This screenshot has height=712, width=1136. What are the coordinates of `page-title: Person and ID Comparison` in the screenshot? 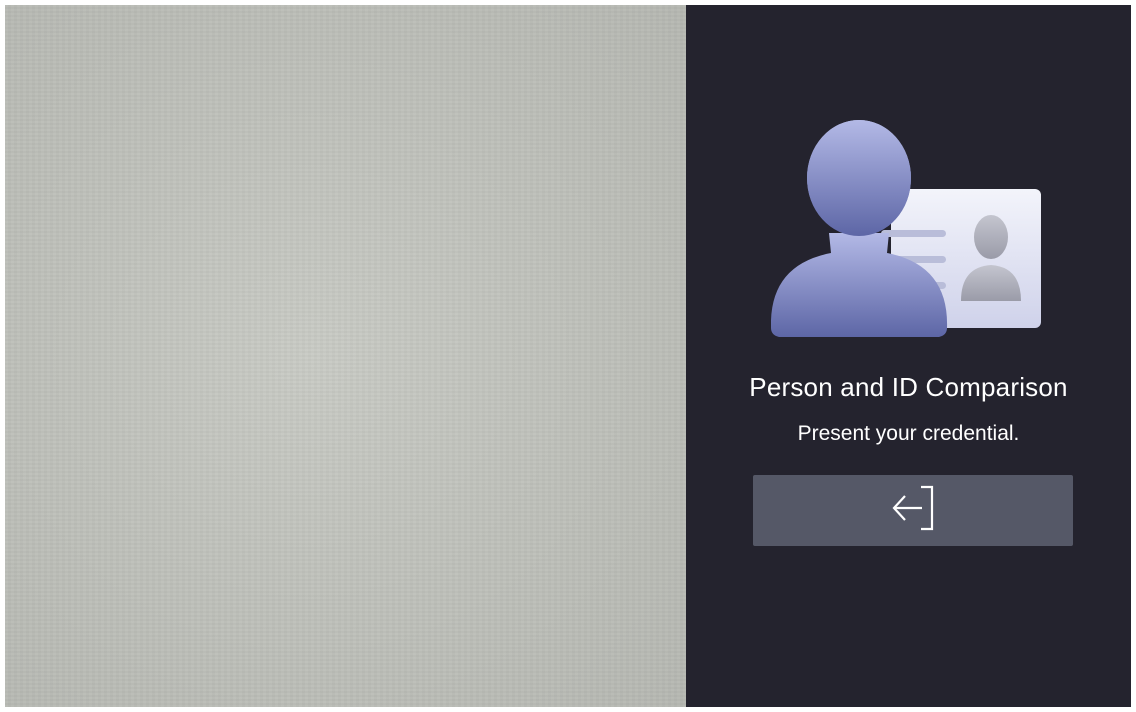 It's located at (908, 387).